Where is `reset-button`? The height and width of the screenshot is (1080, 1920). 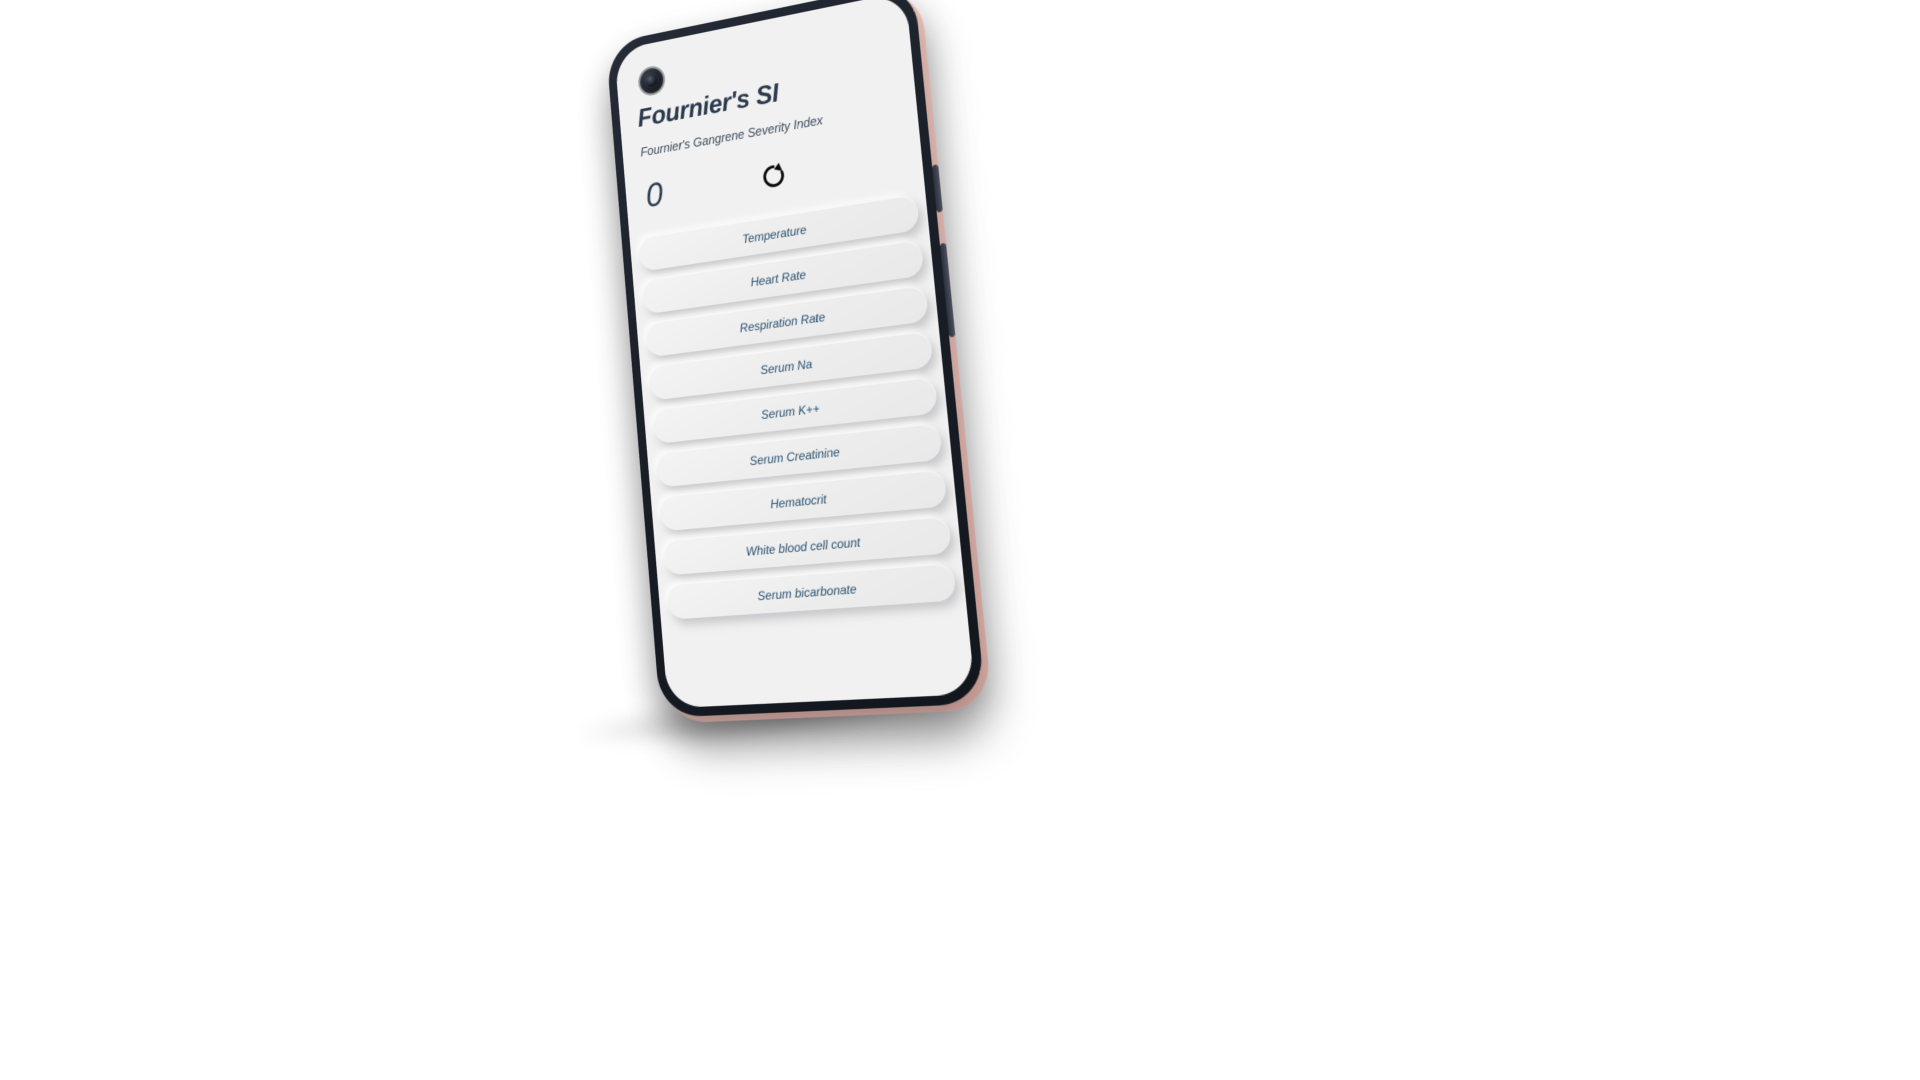 reset-button is located at coordinates (773, 176).